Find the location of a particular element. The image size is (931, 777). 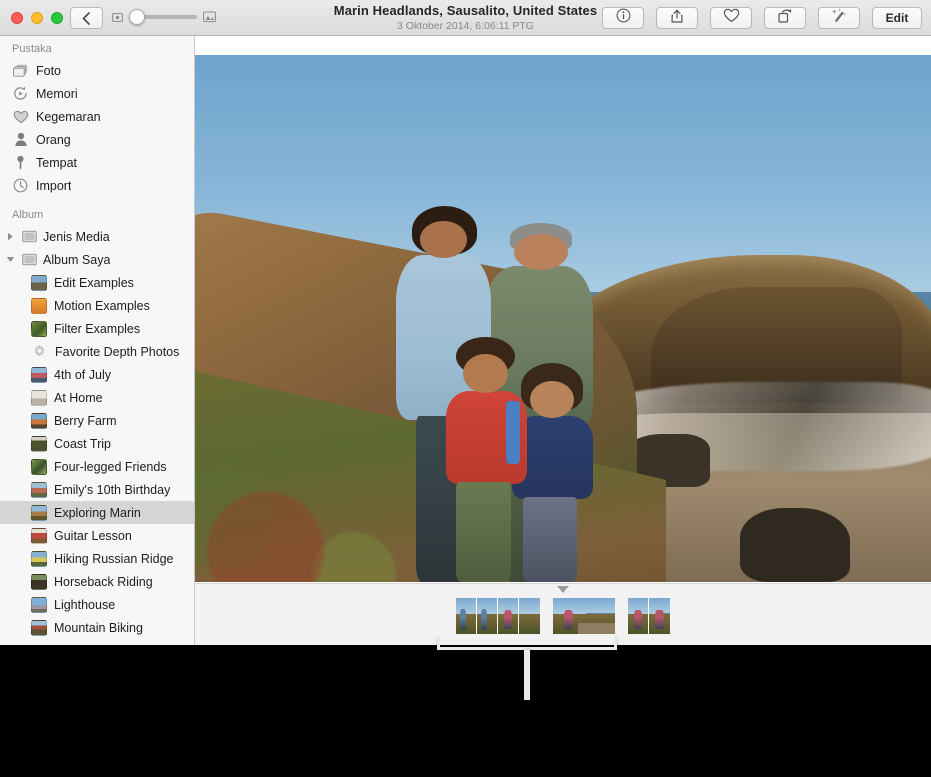

zoom-slider is located at coordinates (163, 17).